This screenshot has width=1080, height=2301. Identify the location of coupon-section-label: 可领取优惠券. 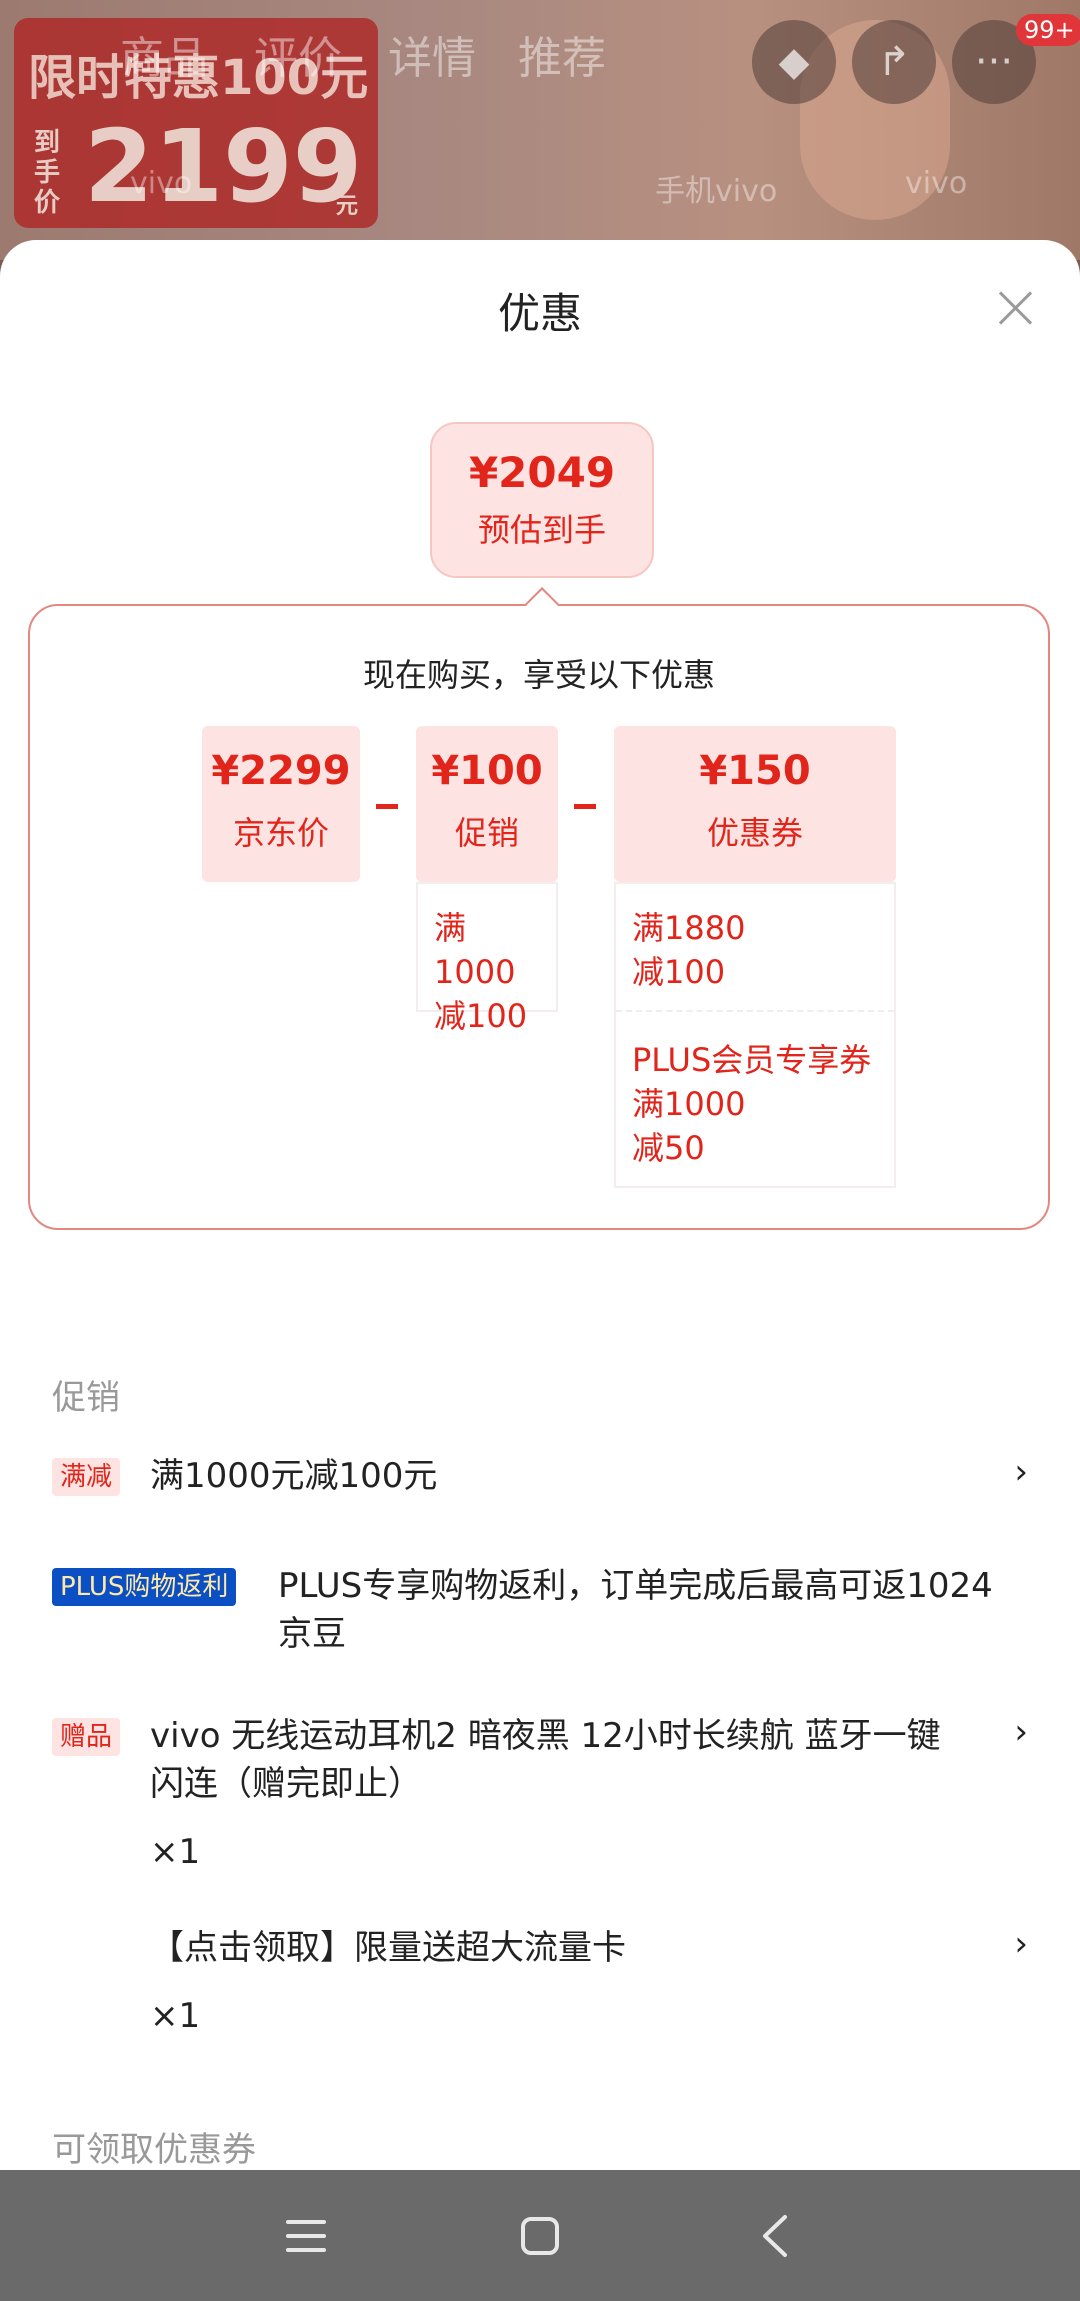
(154, 2150).